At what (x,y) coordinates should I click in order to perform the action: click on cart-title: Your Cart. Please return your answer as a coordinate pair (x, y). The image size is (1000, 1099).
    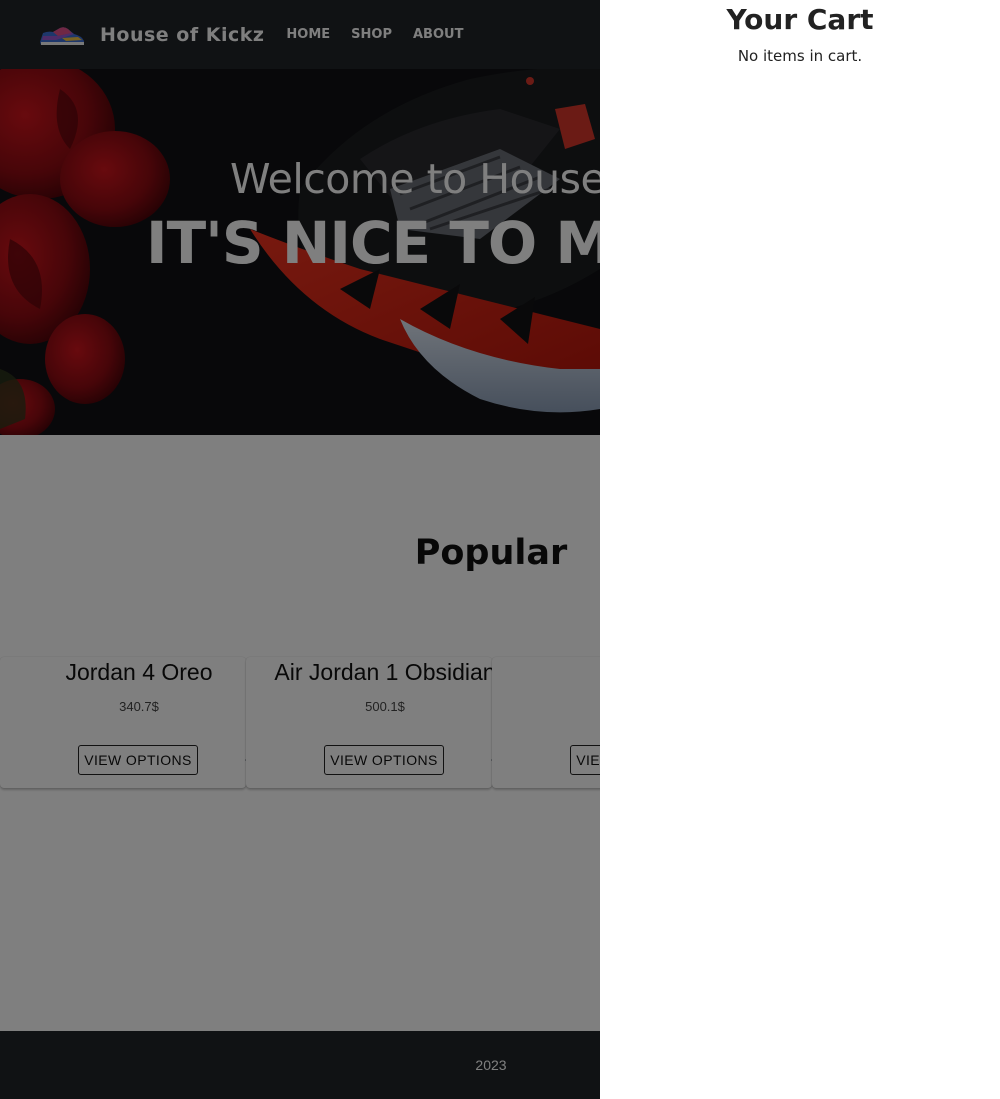
    Looking at the image, I should click on (800, 19).